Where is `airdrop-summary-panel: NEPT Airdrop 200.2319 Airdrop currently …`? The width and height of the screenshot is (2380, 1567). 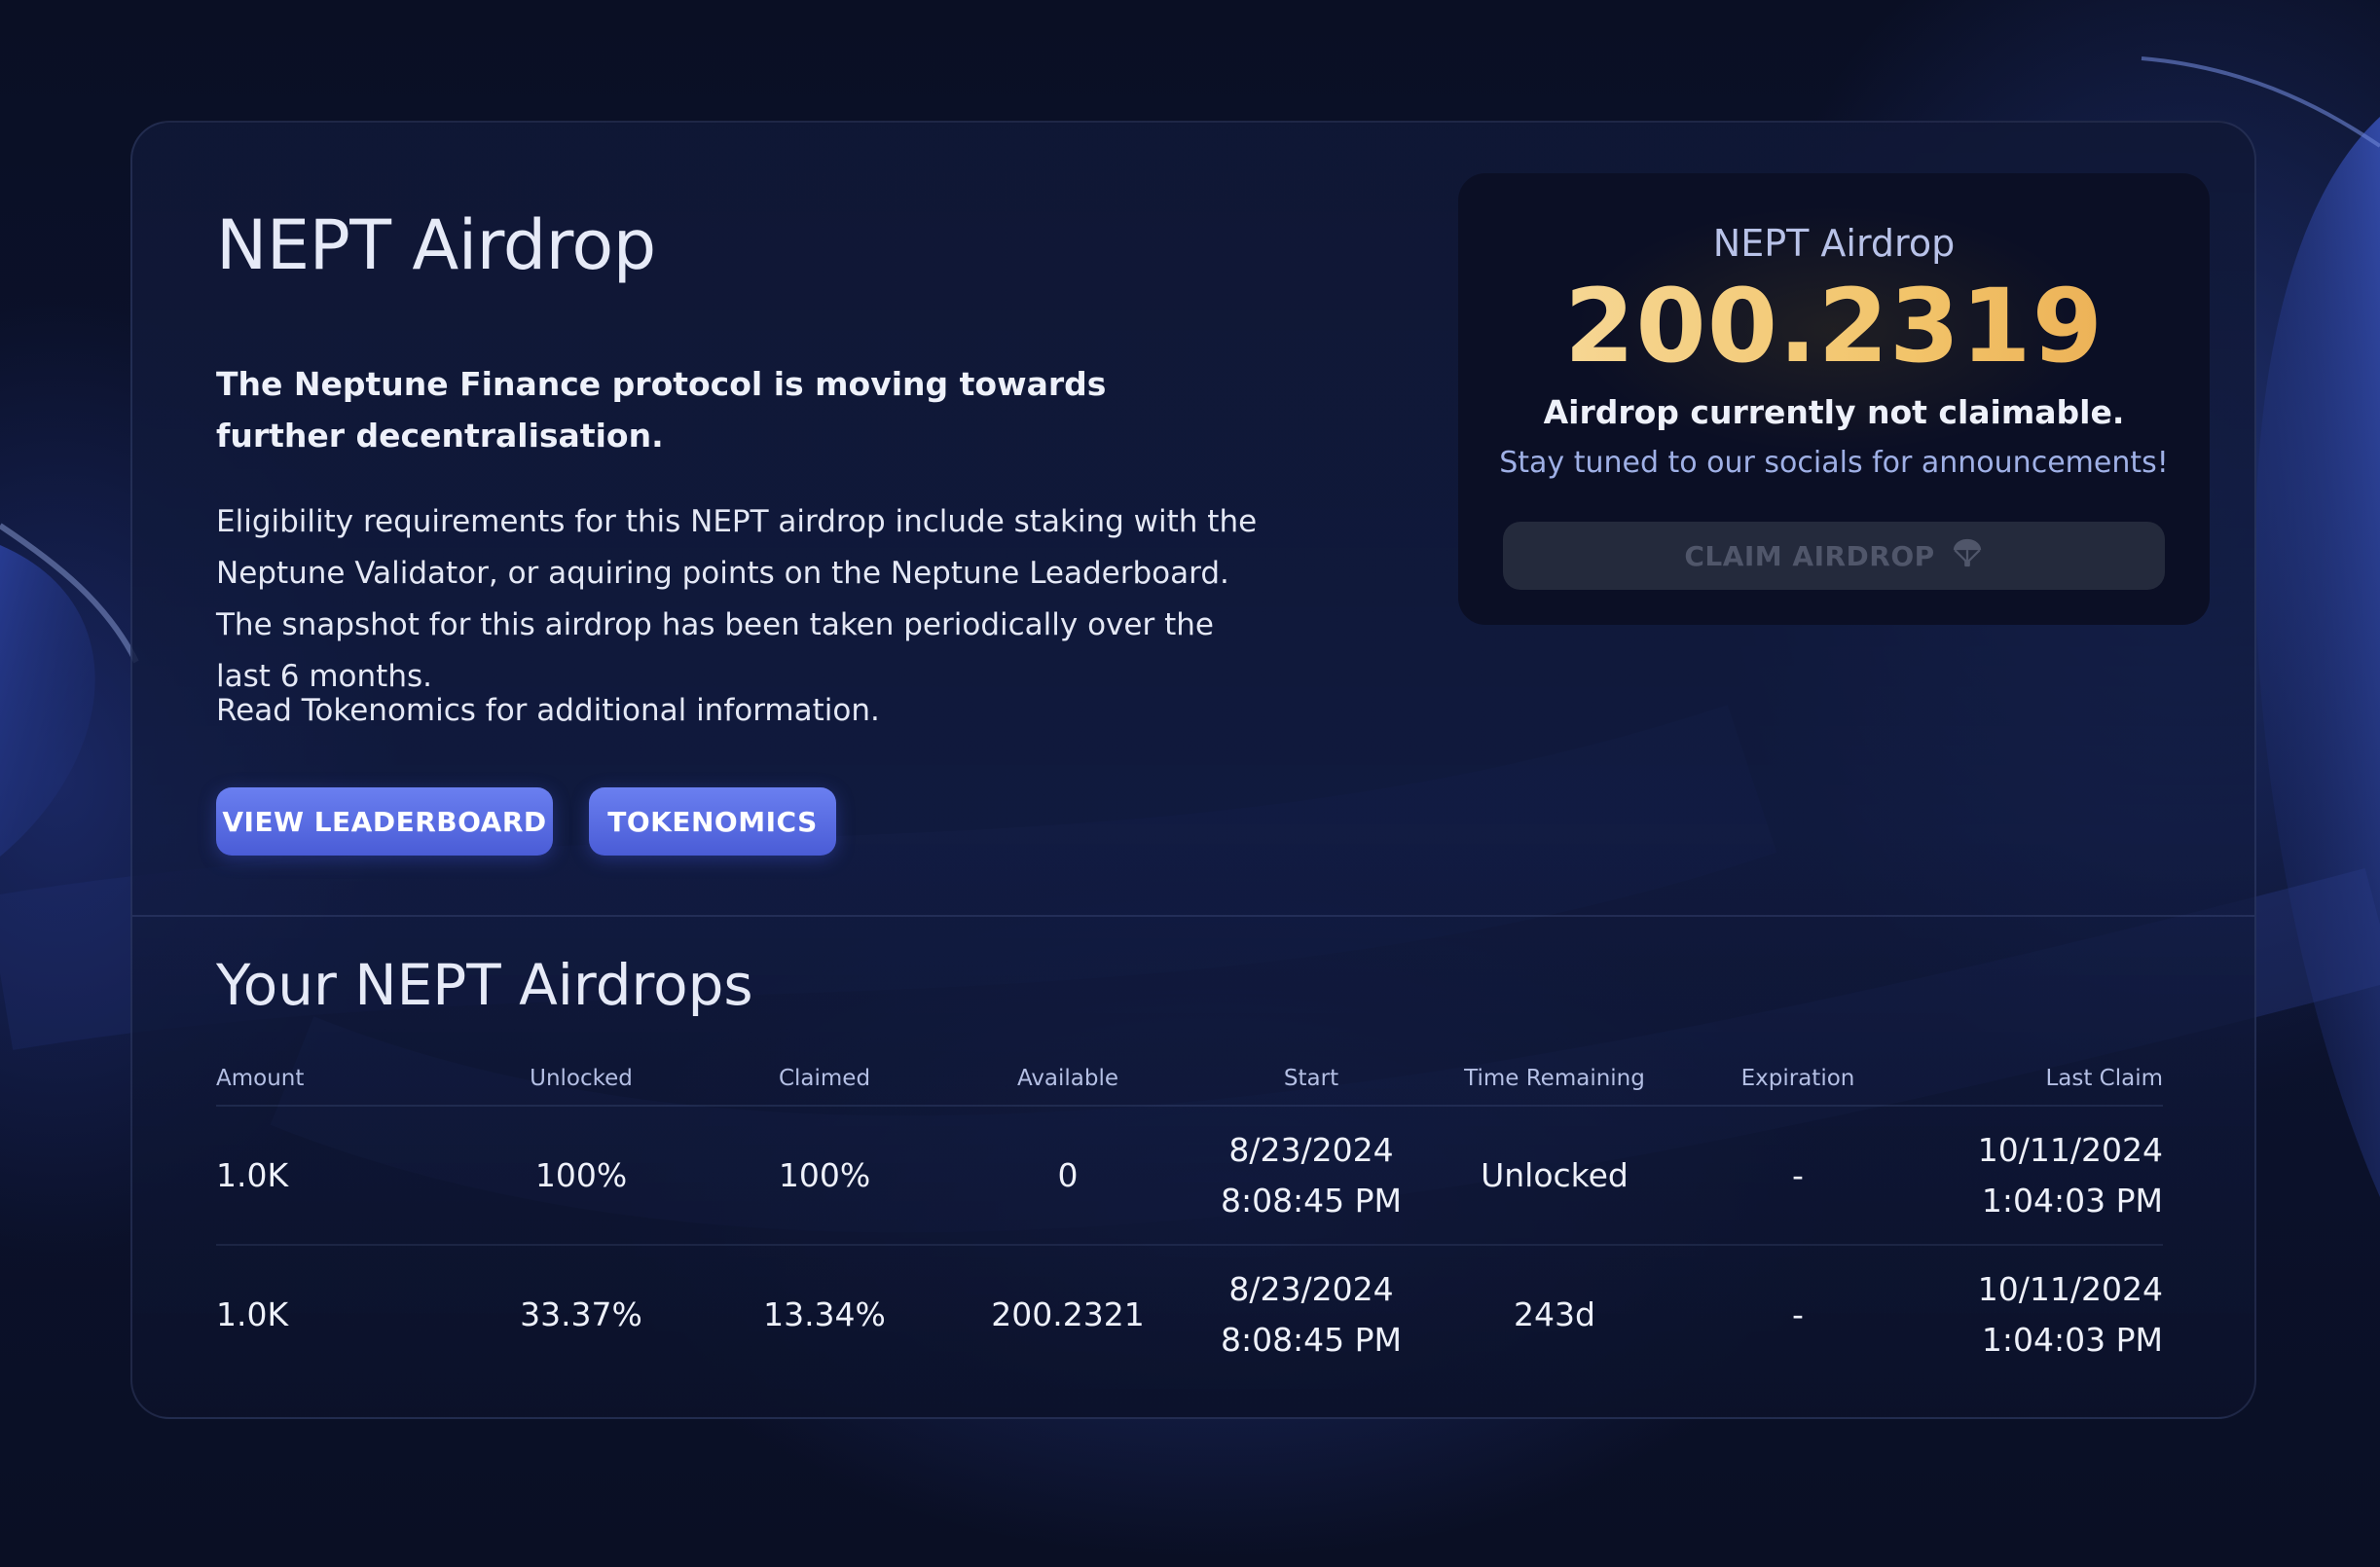 airdrop-summary-panel: NEPT Airdrop 200.2319 Airdrop currently … is located at coordinates (1834, 399).